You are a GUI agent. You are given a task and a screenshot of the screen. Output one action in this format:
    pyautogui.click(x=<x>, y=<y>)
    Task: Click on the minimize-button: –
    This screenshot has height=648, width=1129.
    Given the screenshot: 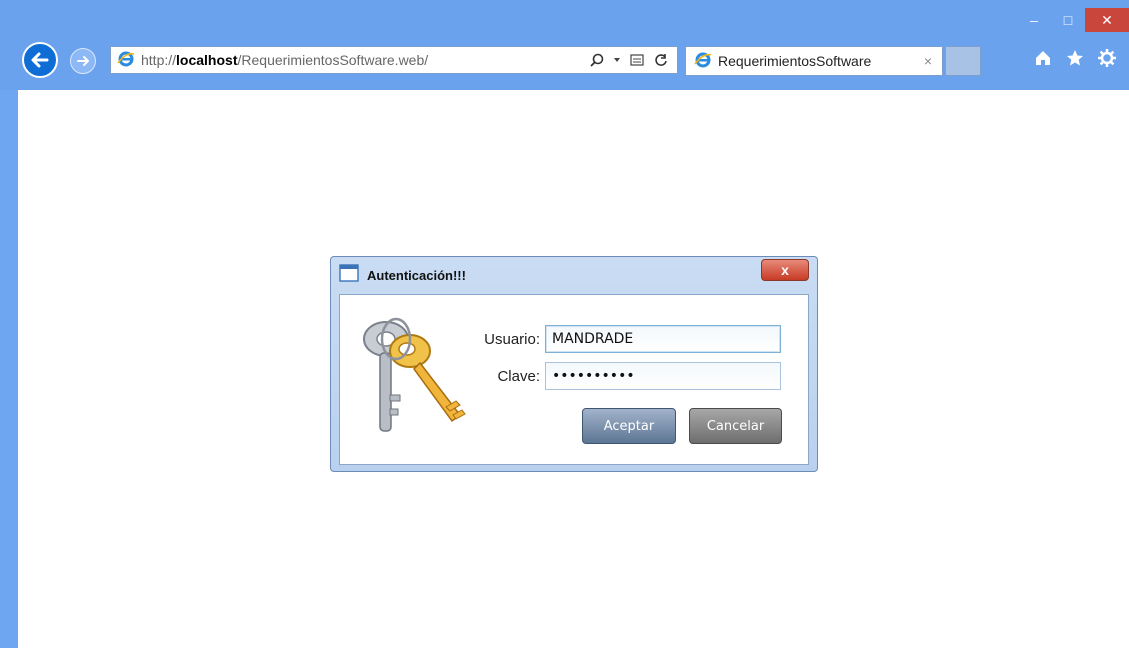 What is the action you would take?
    pyautogui.click(x=1034, y=20)
    